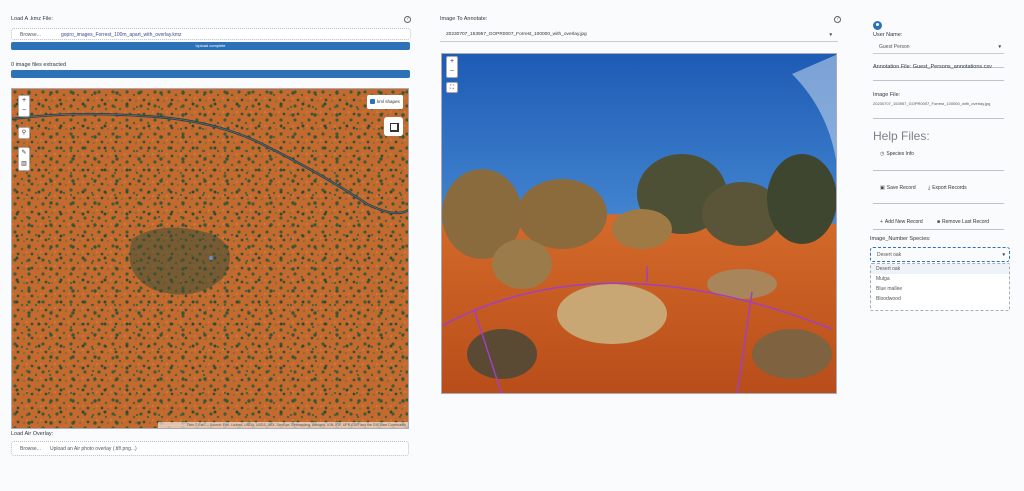 The image size is (1024, 491). Describe the element at coordinates (900, 154) in the screenshot. I see `species-info-label: Species Info` at that location.